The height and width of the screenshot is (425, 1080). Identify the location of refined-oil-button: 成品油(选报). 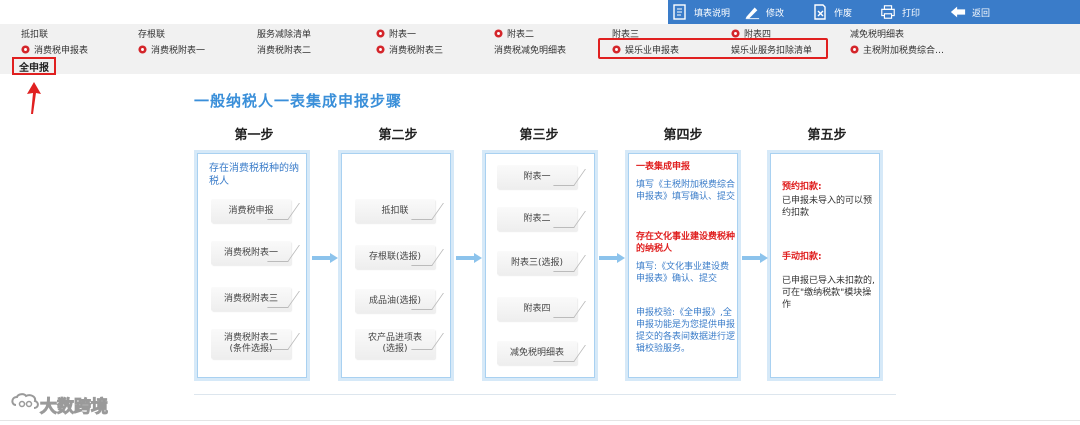
(395, 301).